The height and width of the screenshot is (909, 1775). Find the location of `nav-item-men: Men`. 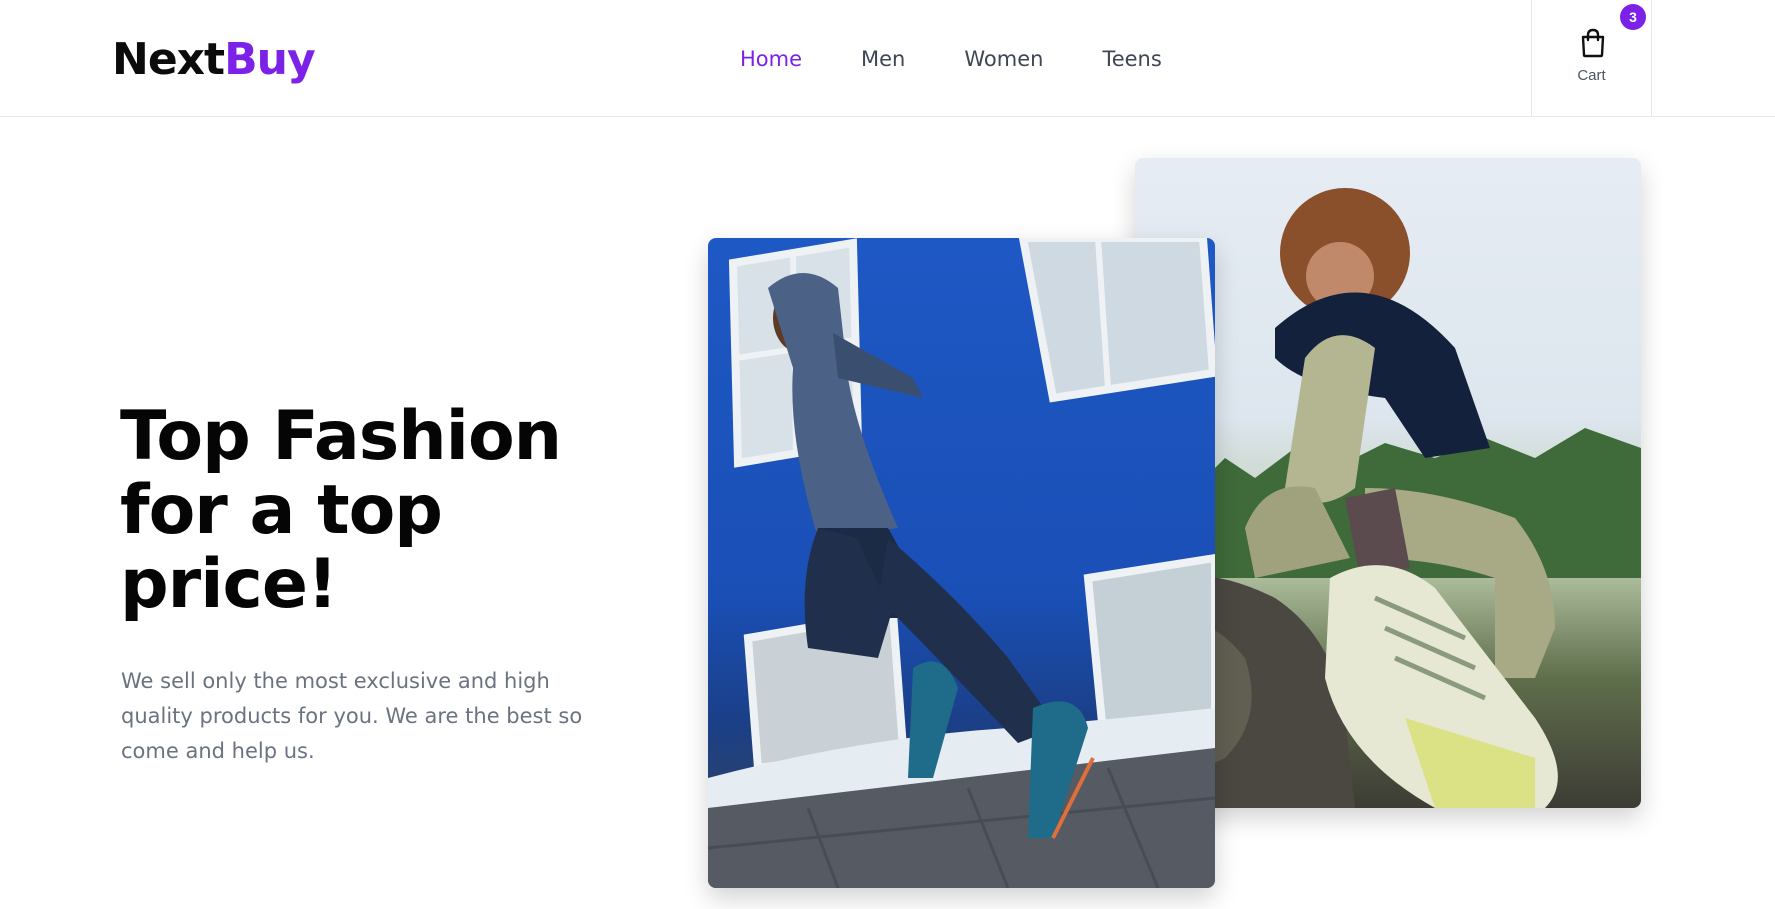

nav-item-men: Men is located at coordinates (883, 59).